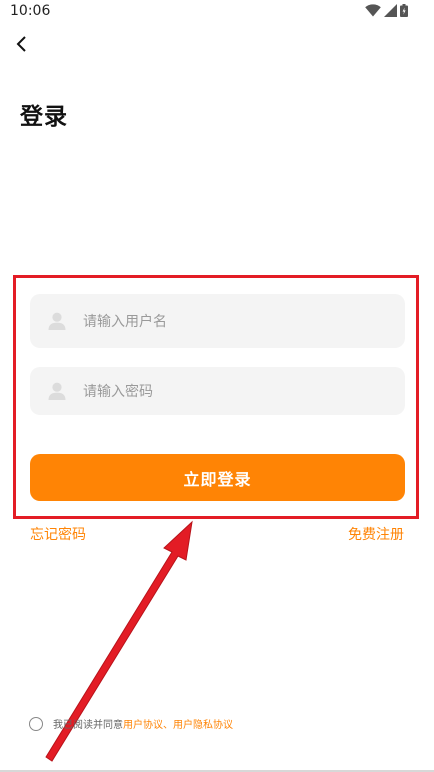  Describe the element at coordinates (373, 11) in the screenshot. I see `wifi-icon` at that location.